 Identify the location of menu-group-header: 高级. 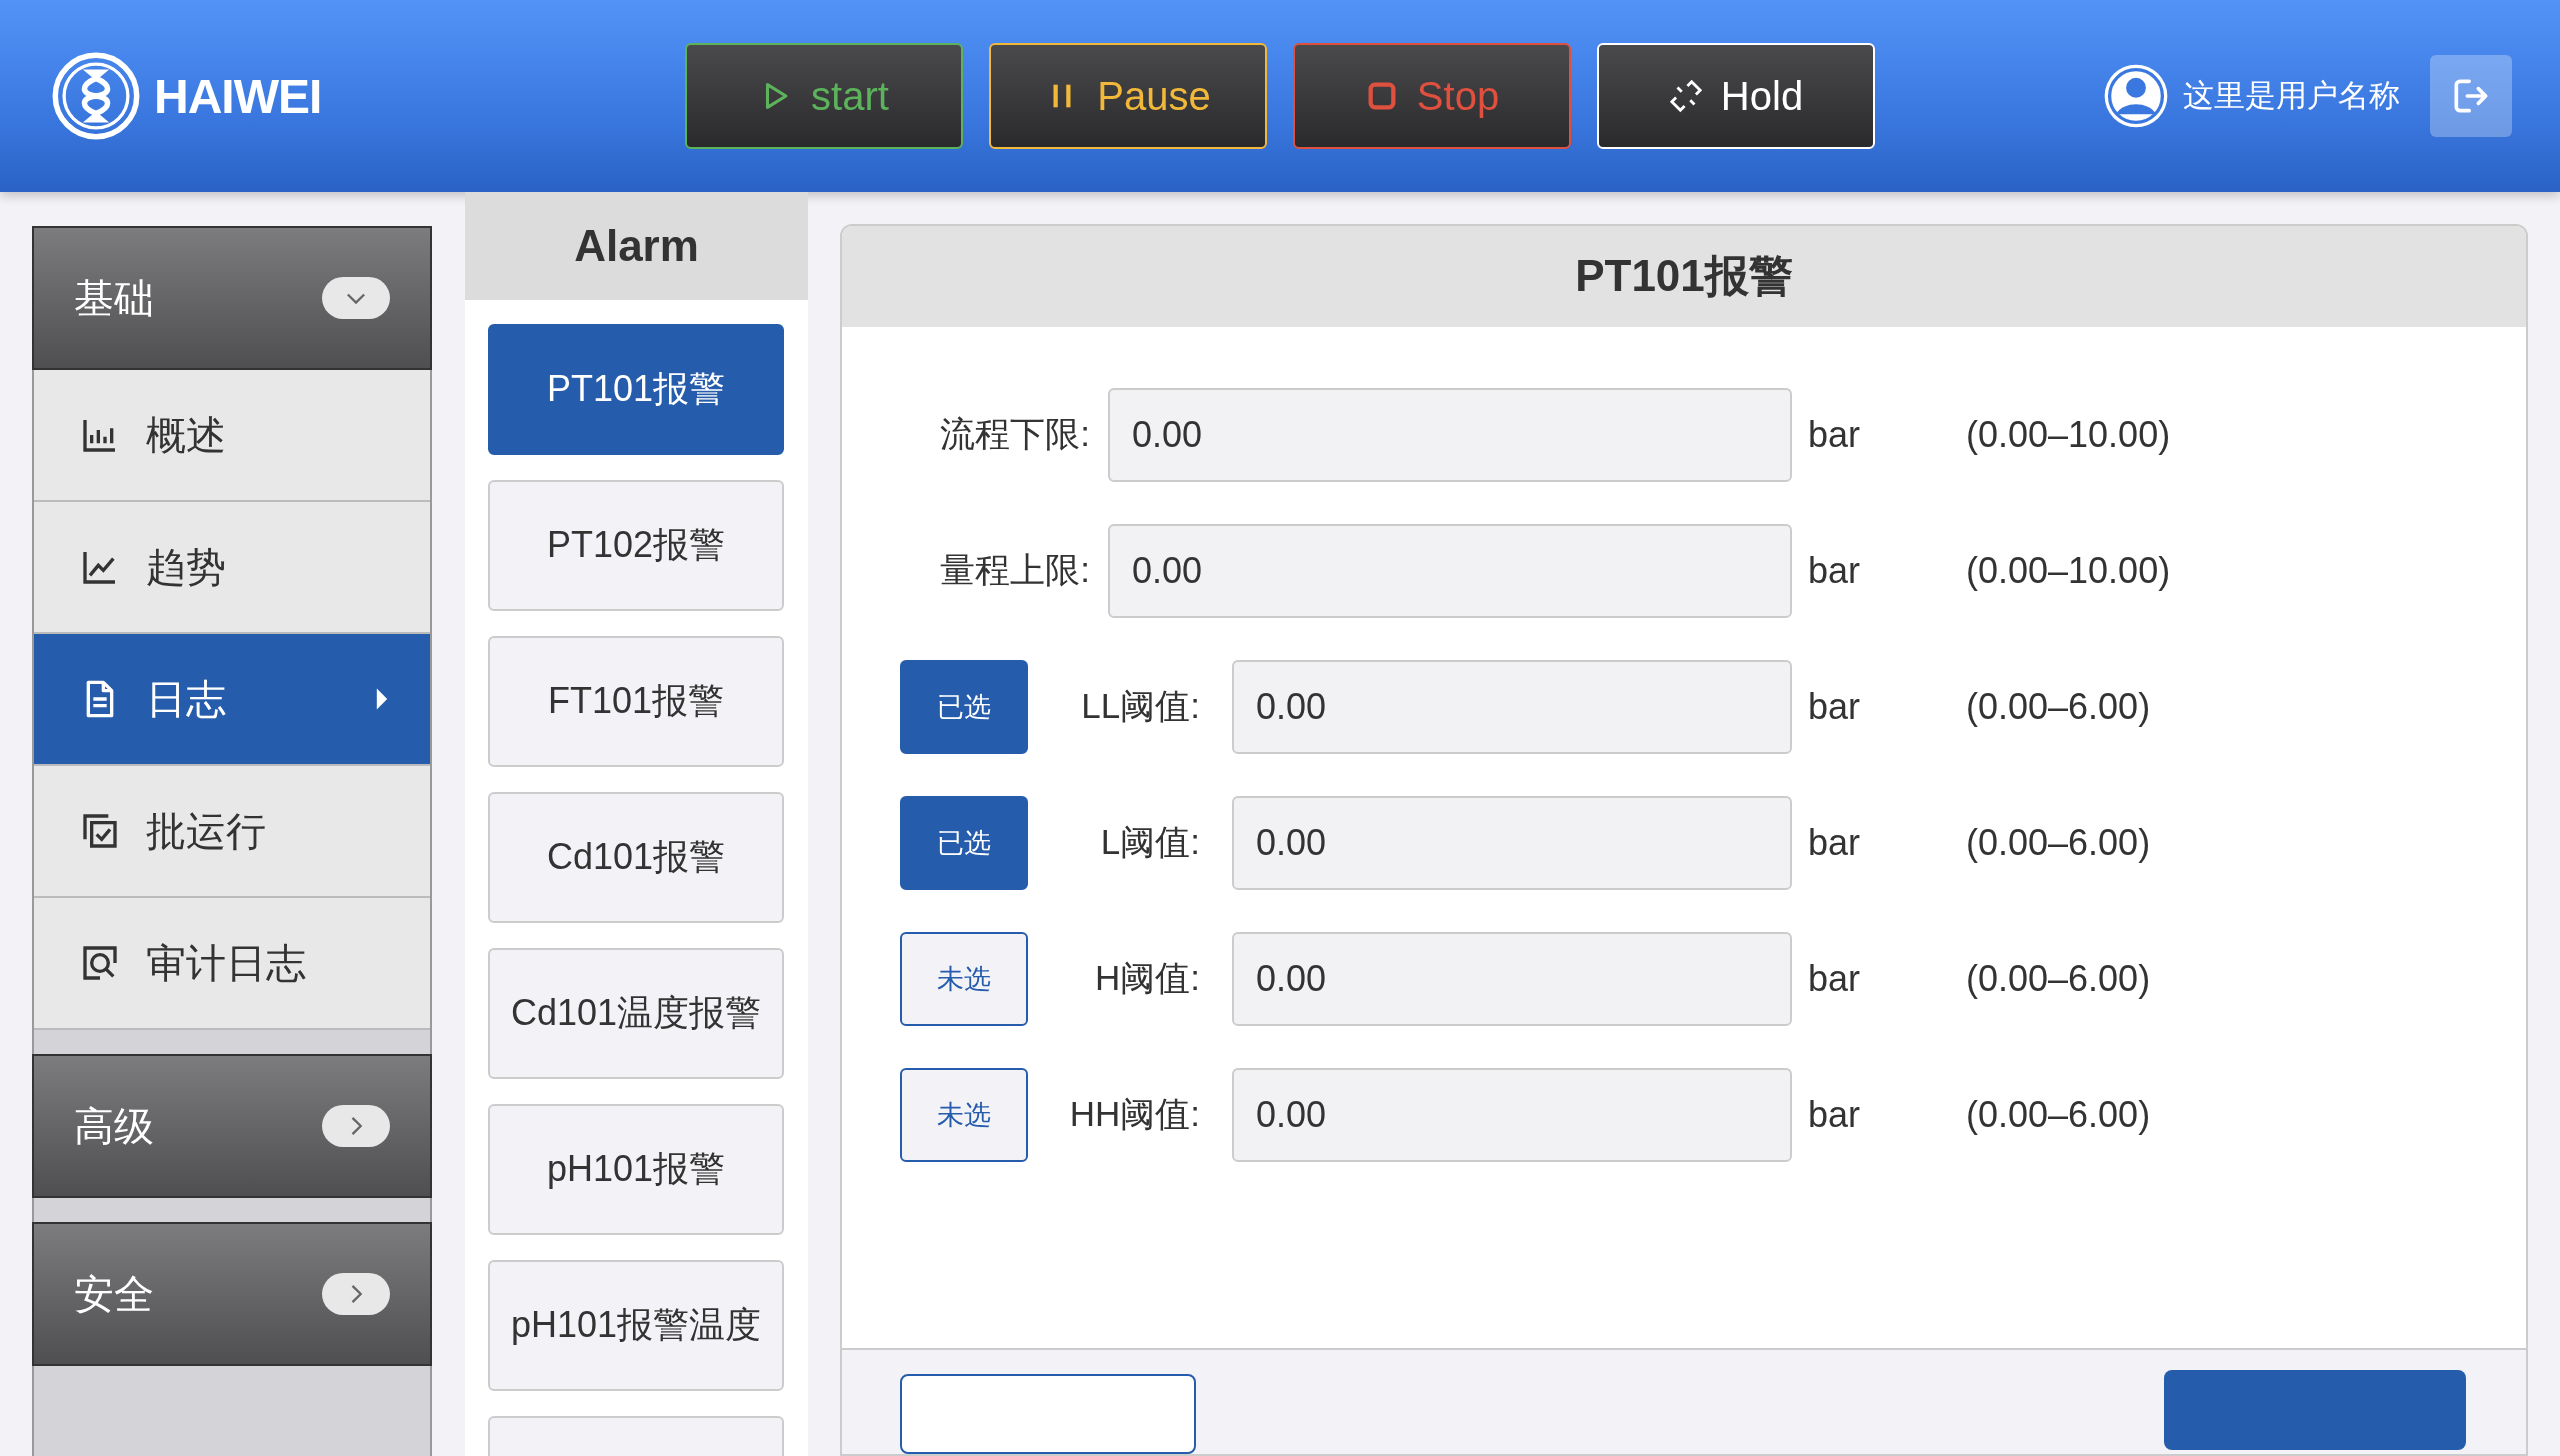
(232, 1126).